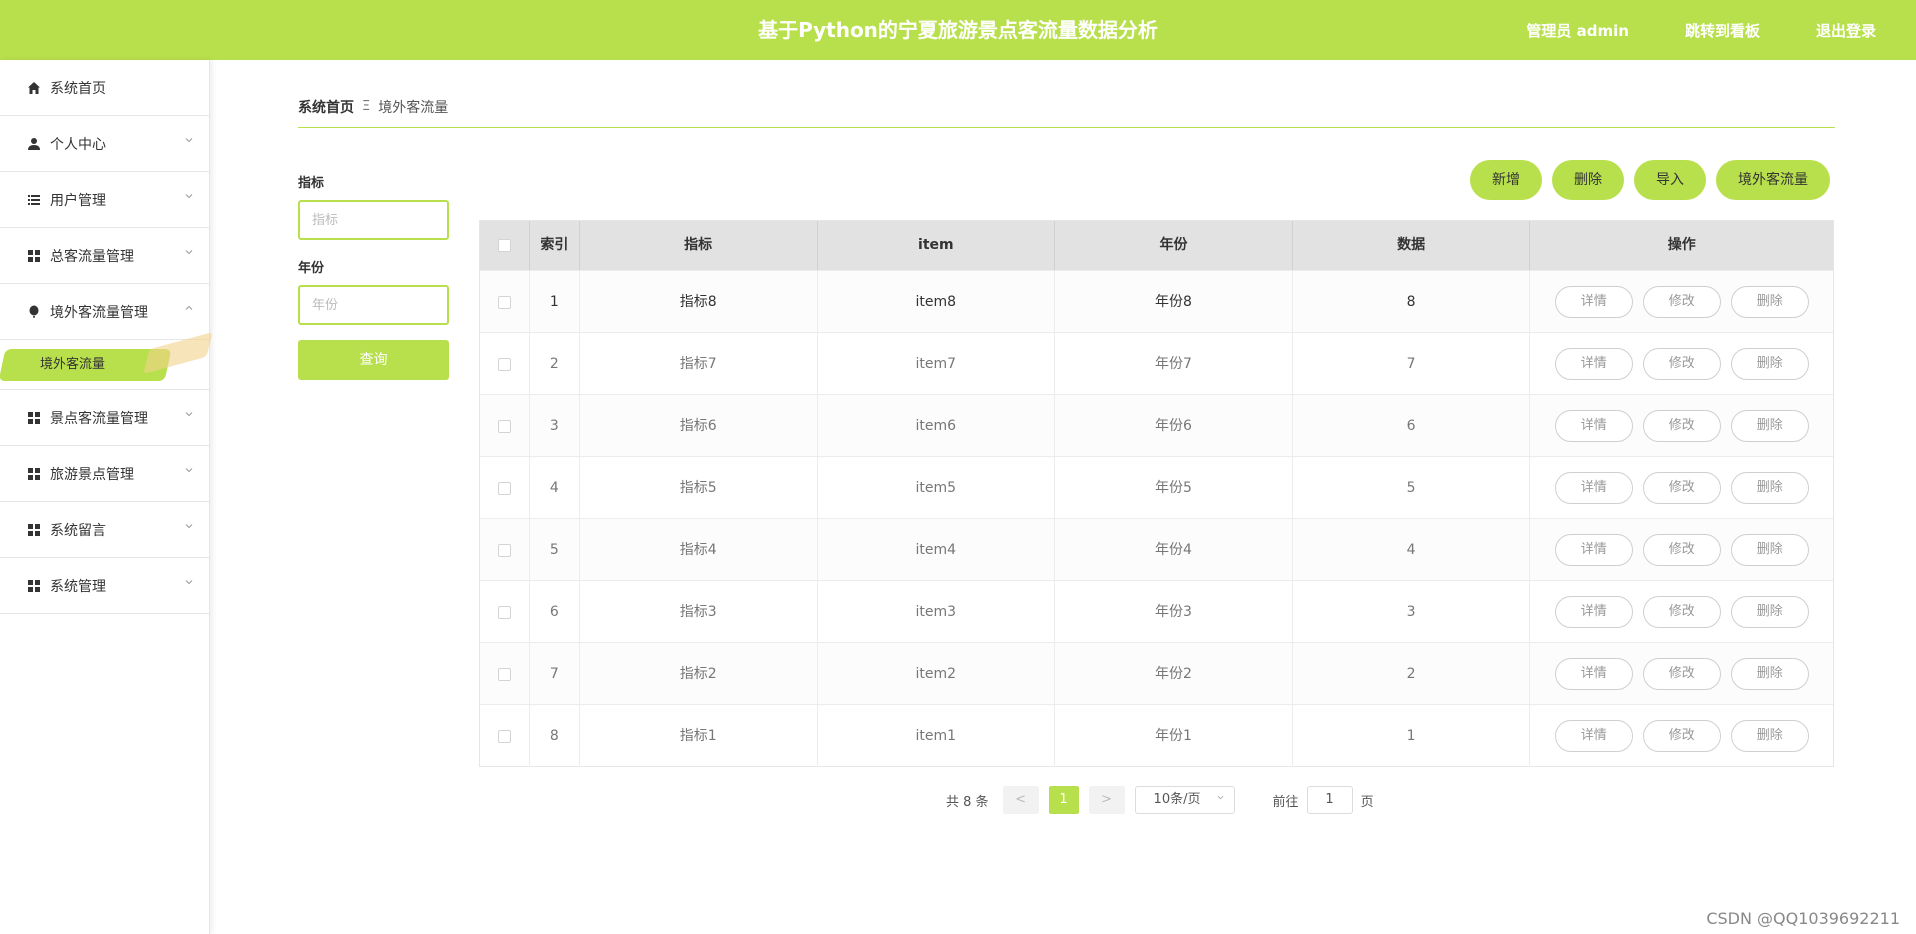 Image resolution: width=1916 pixels, height=934 pixels. I want to click on pagination-total: 共 8 条, so click(967, 802).